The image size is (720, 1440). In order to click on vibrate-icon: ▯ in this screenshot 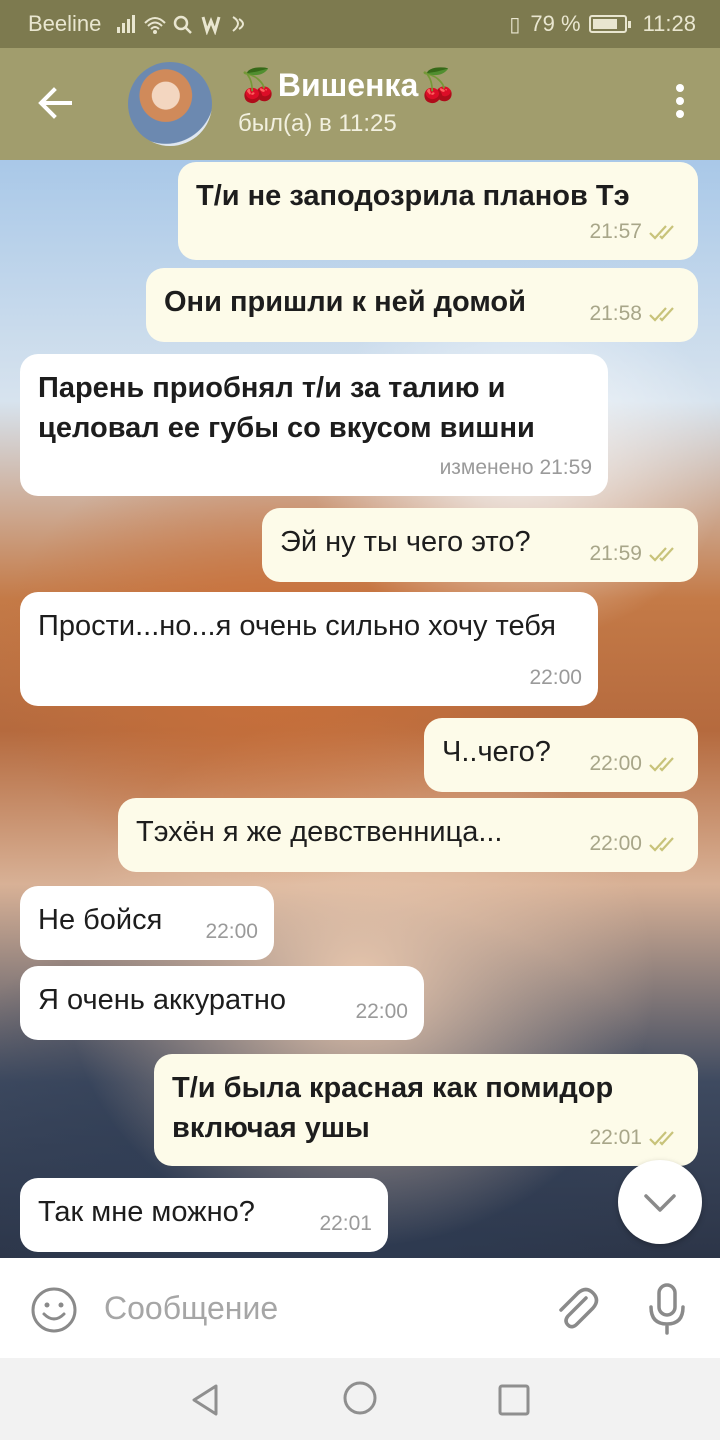, I will do `click(516, 24)`.